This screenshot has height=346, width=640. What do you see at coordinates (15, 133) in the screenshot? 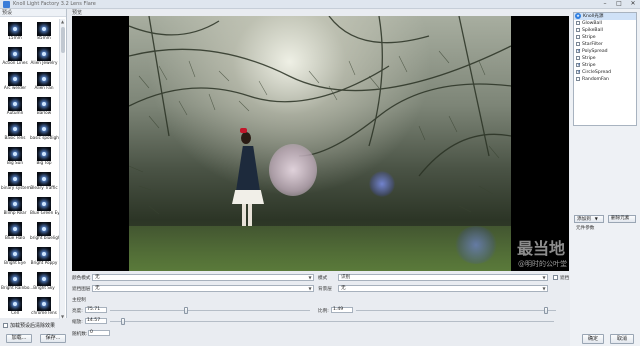
I see `preset-thumbnail: Basic lens` at bounding box center [15, 133].